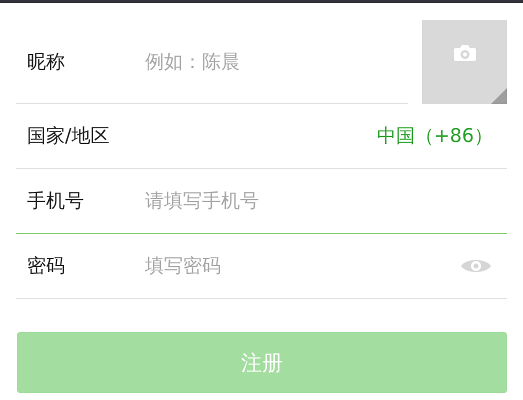  I want to click on field-label: 手机号, so click(55, 201).